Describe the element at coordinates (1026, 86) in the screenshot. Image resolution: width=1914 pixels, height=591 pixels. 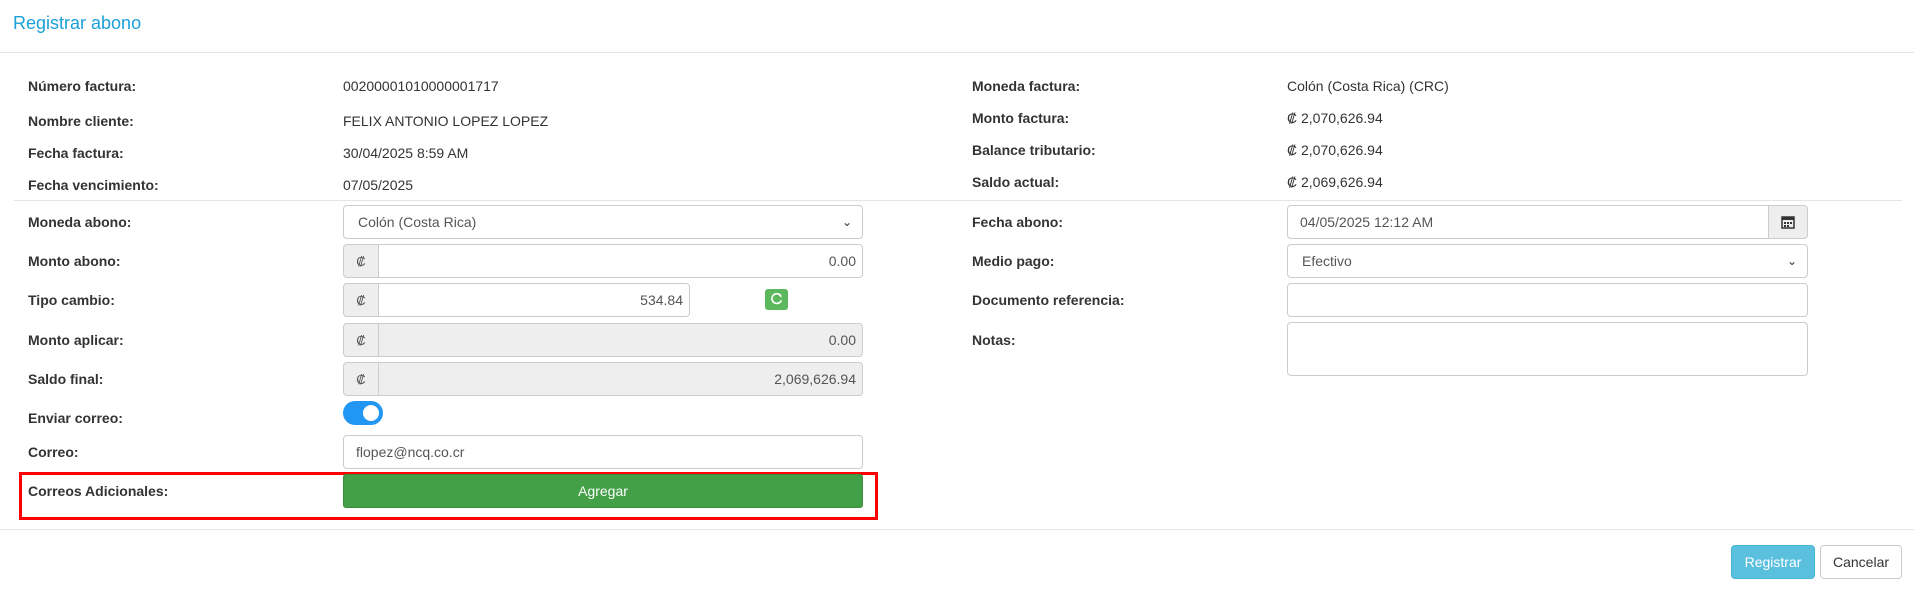
I see `moneda-factura-label: Moneda factura:` at that location.